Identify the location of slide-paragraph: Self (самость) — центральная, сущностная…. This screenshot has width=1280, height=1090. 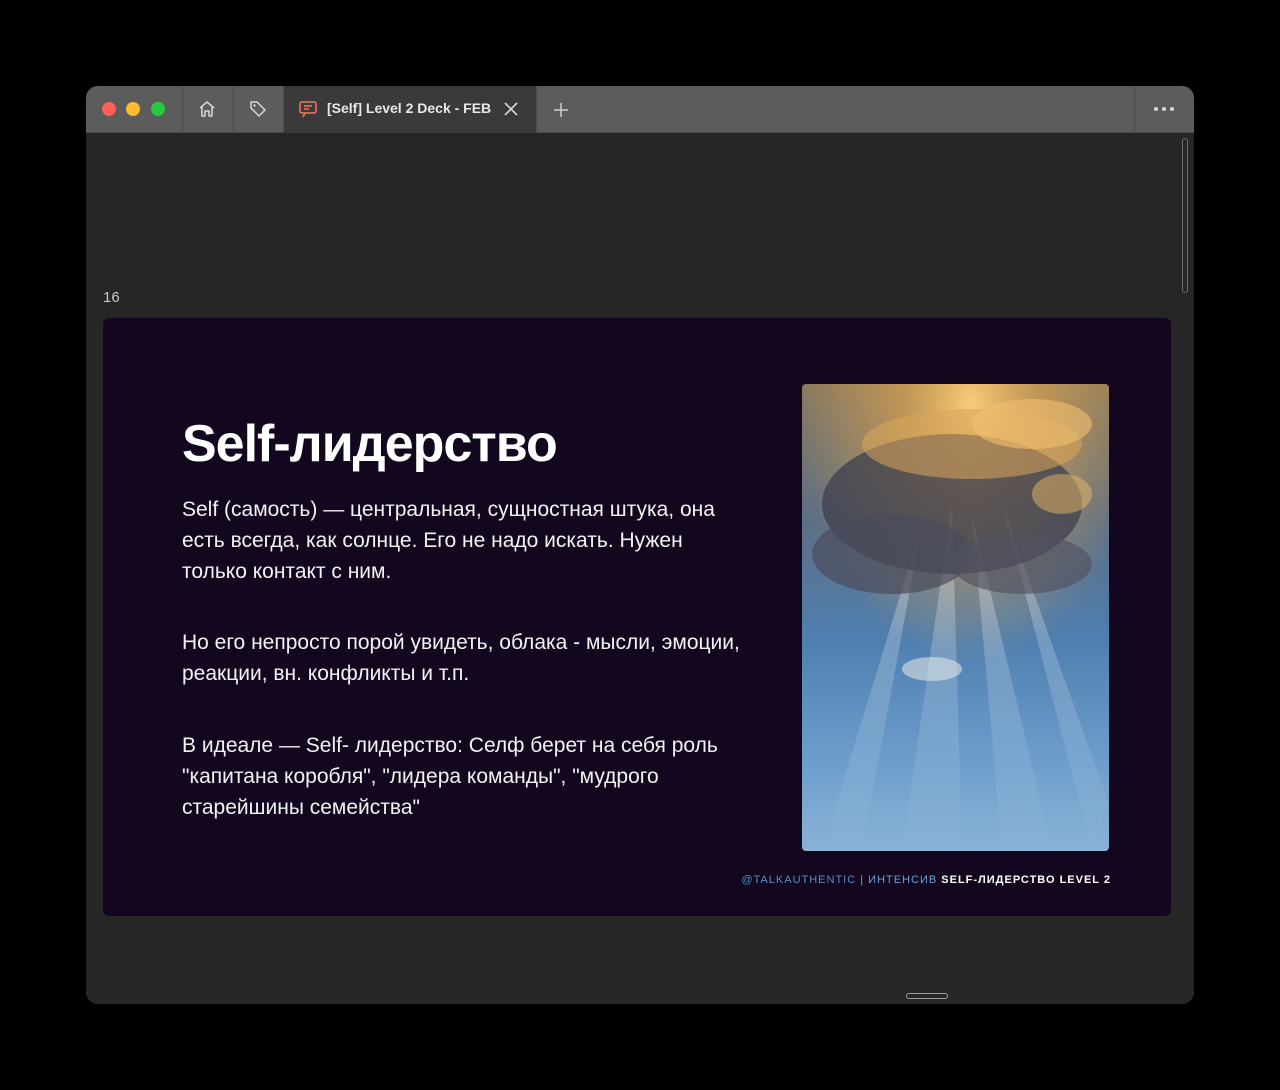
(448, 540).